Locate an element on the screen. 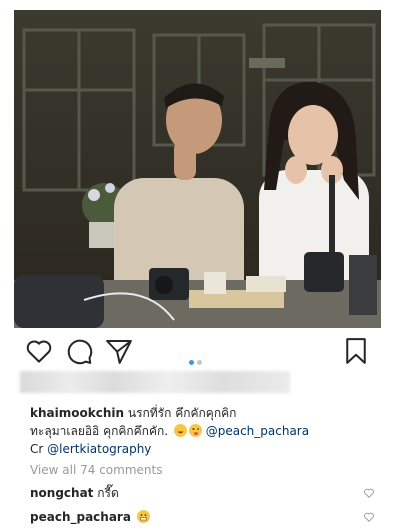 Image resolution: width=416 pixels, height=531 pixels. heart-icon is located at coordinates (39, 351).